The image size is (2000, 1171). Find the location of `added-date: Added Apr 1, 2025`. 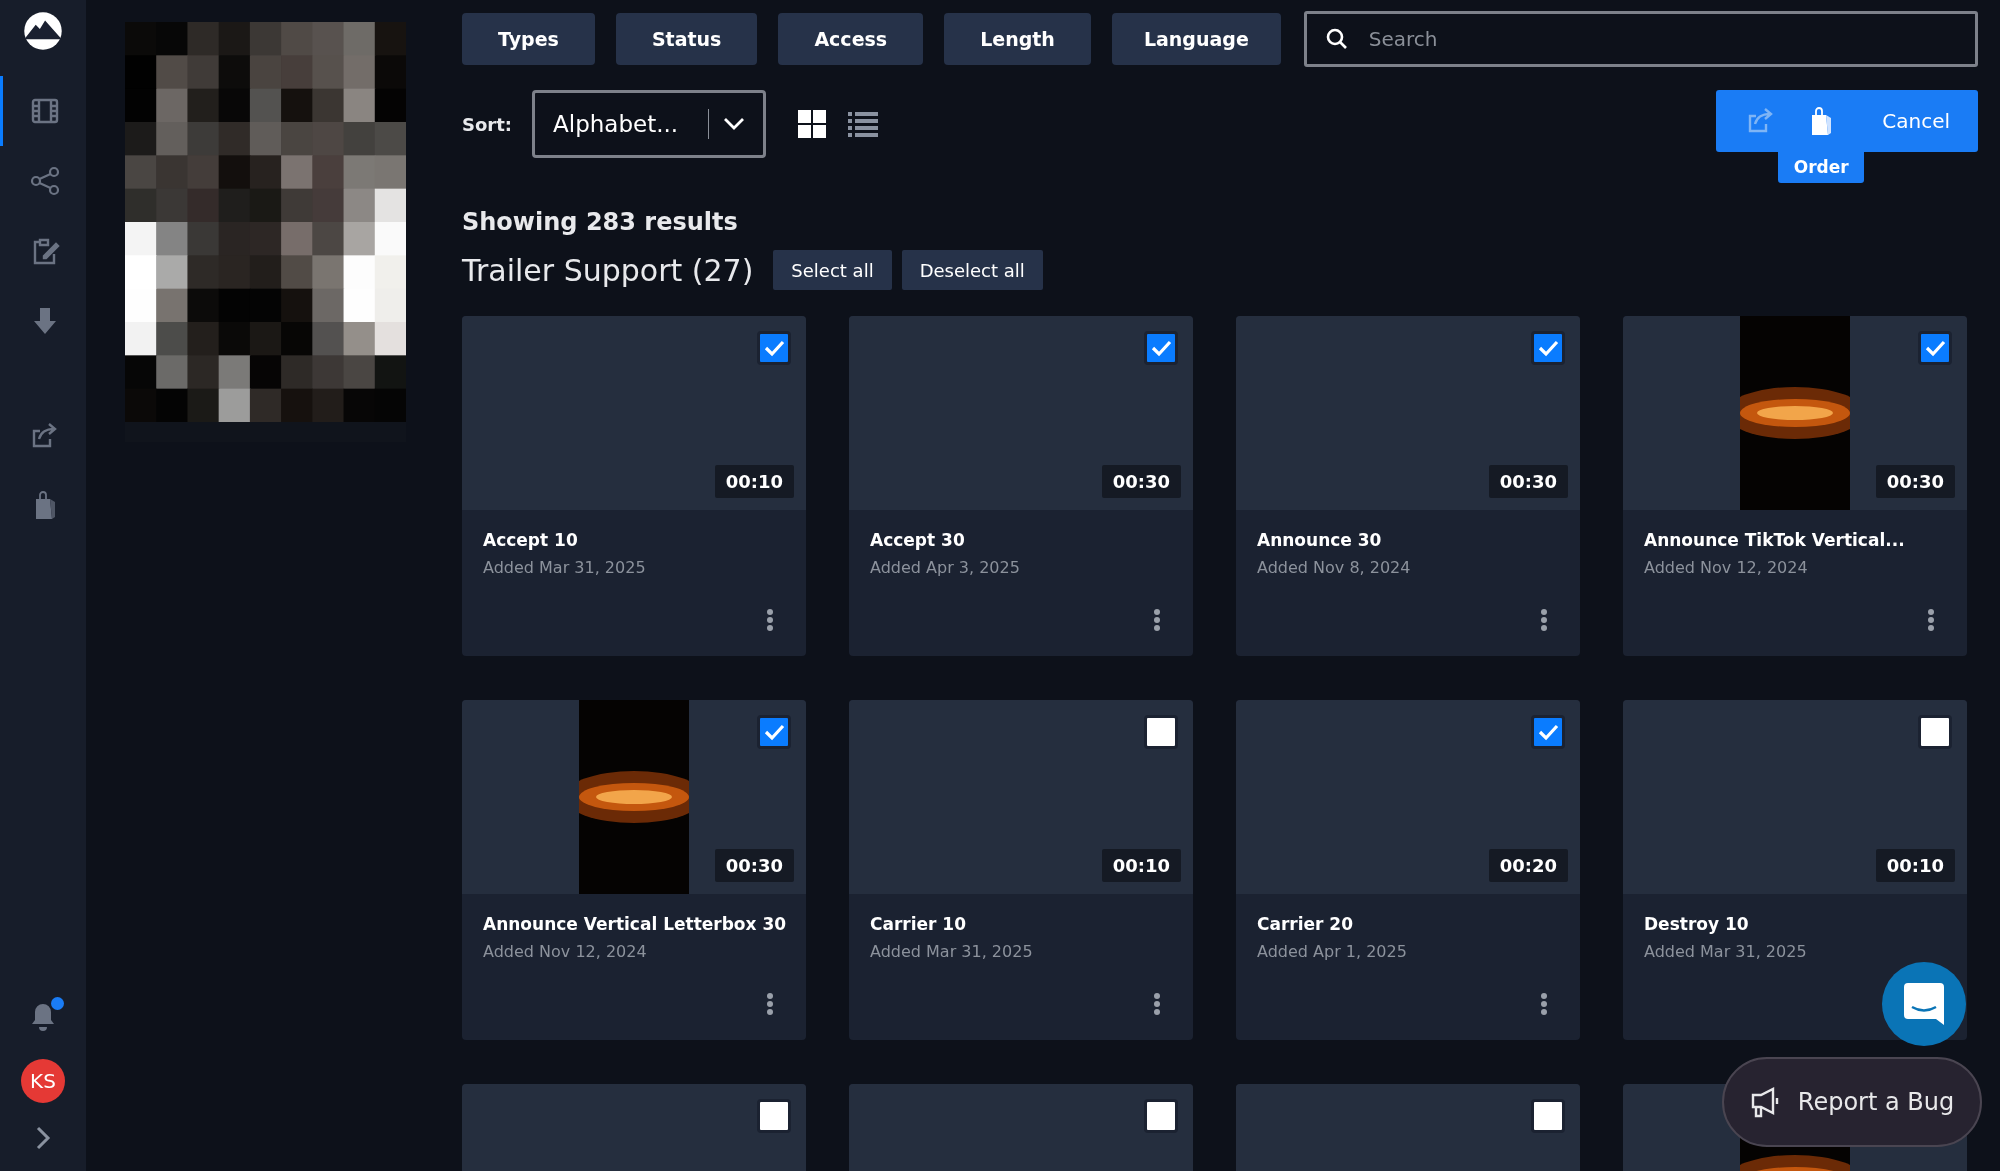

added-date: Added Apr 1, 2025 is located at coordinates (1332, 951).